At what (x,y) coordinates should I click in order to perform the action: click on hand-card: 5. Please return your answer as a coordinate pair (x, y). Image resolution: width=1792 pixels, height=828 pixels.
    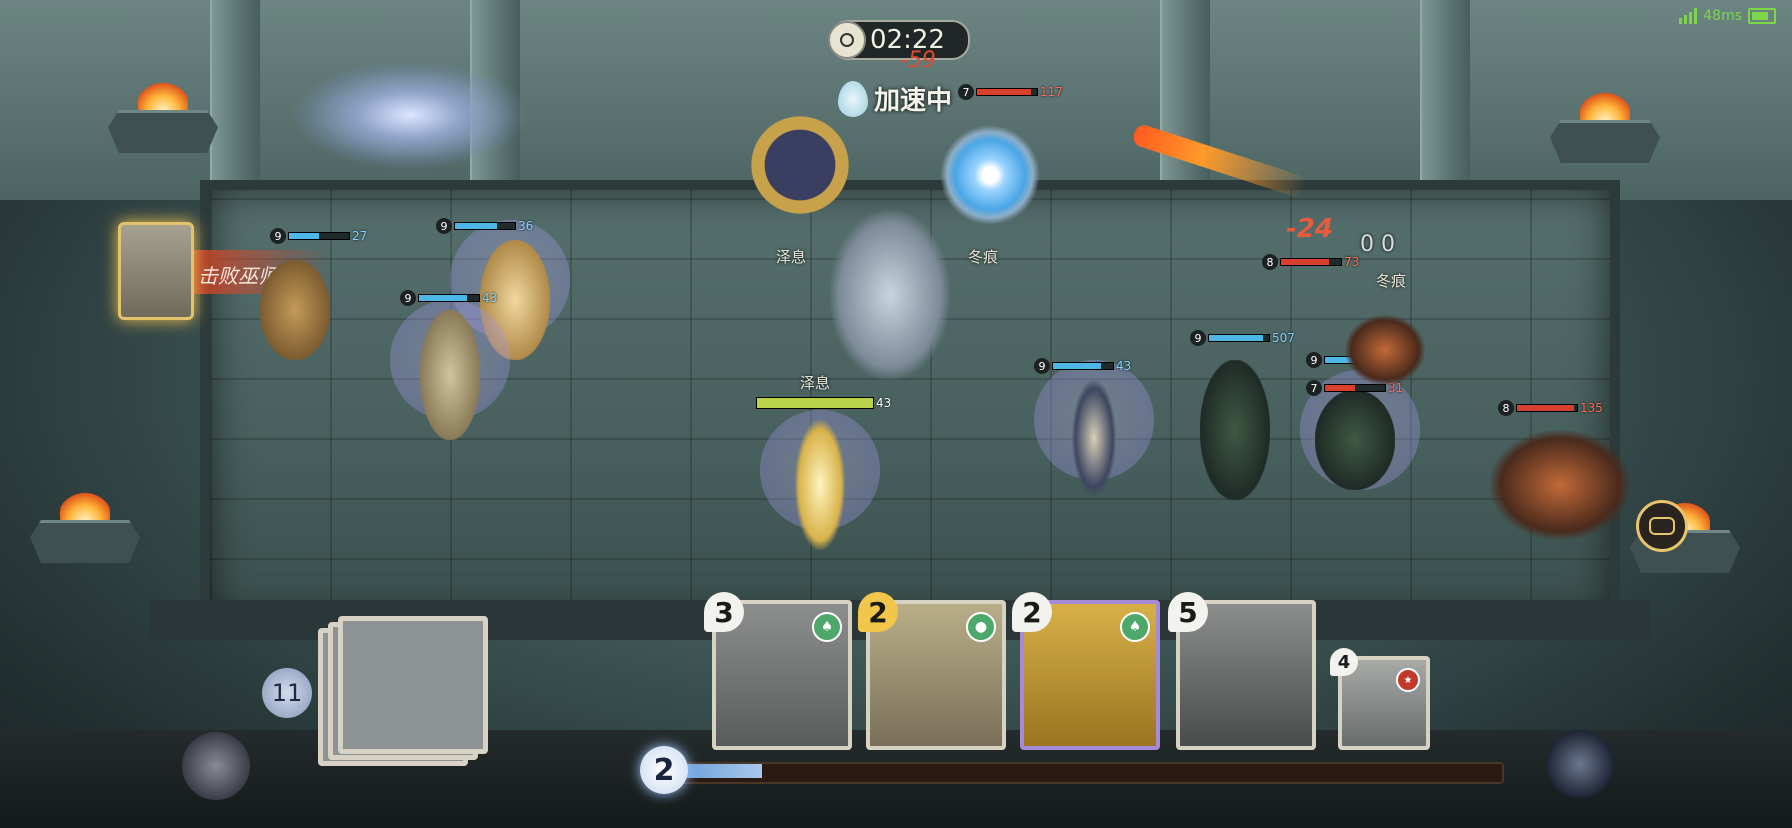
    Looking at the image, I should click on (1242, 671).